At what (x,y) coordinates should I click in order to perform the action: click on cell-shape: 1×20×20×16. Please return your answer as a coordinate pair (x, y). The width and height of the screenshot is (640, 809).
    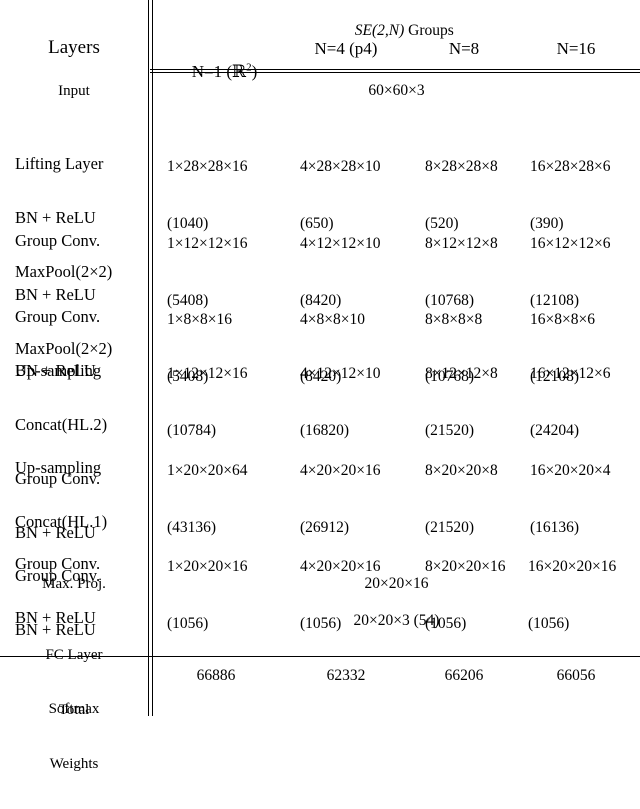
    Looking at the image, I should click on (207, 566).